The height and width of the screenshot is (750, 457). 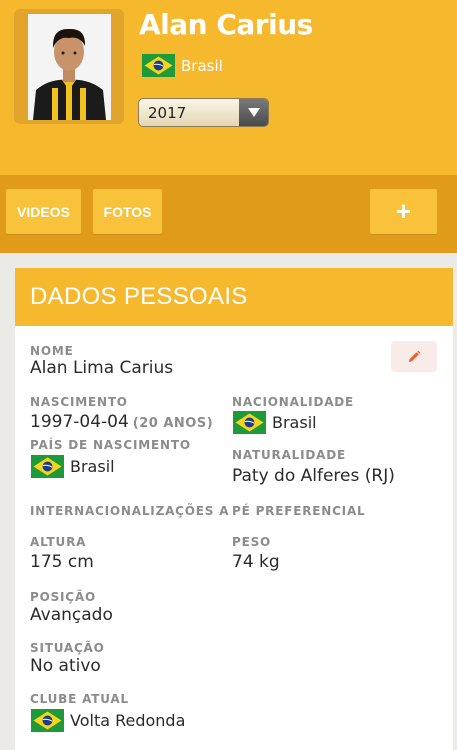 I want to click on add-button: +, so click(x=403, y=211).